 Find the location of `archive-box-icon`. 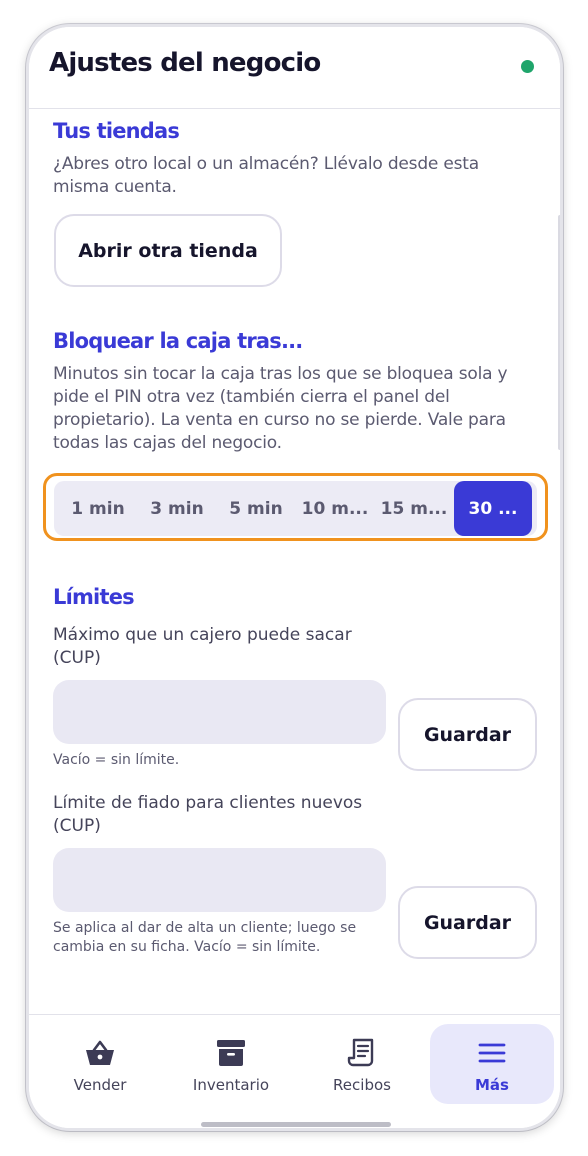

archive-box-icon is located at coordinates (231, 1053).